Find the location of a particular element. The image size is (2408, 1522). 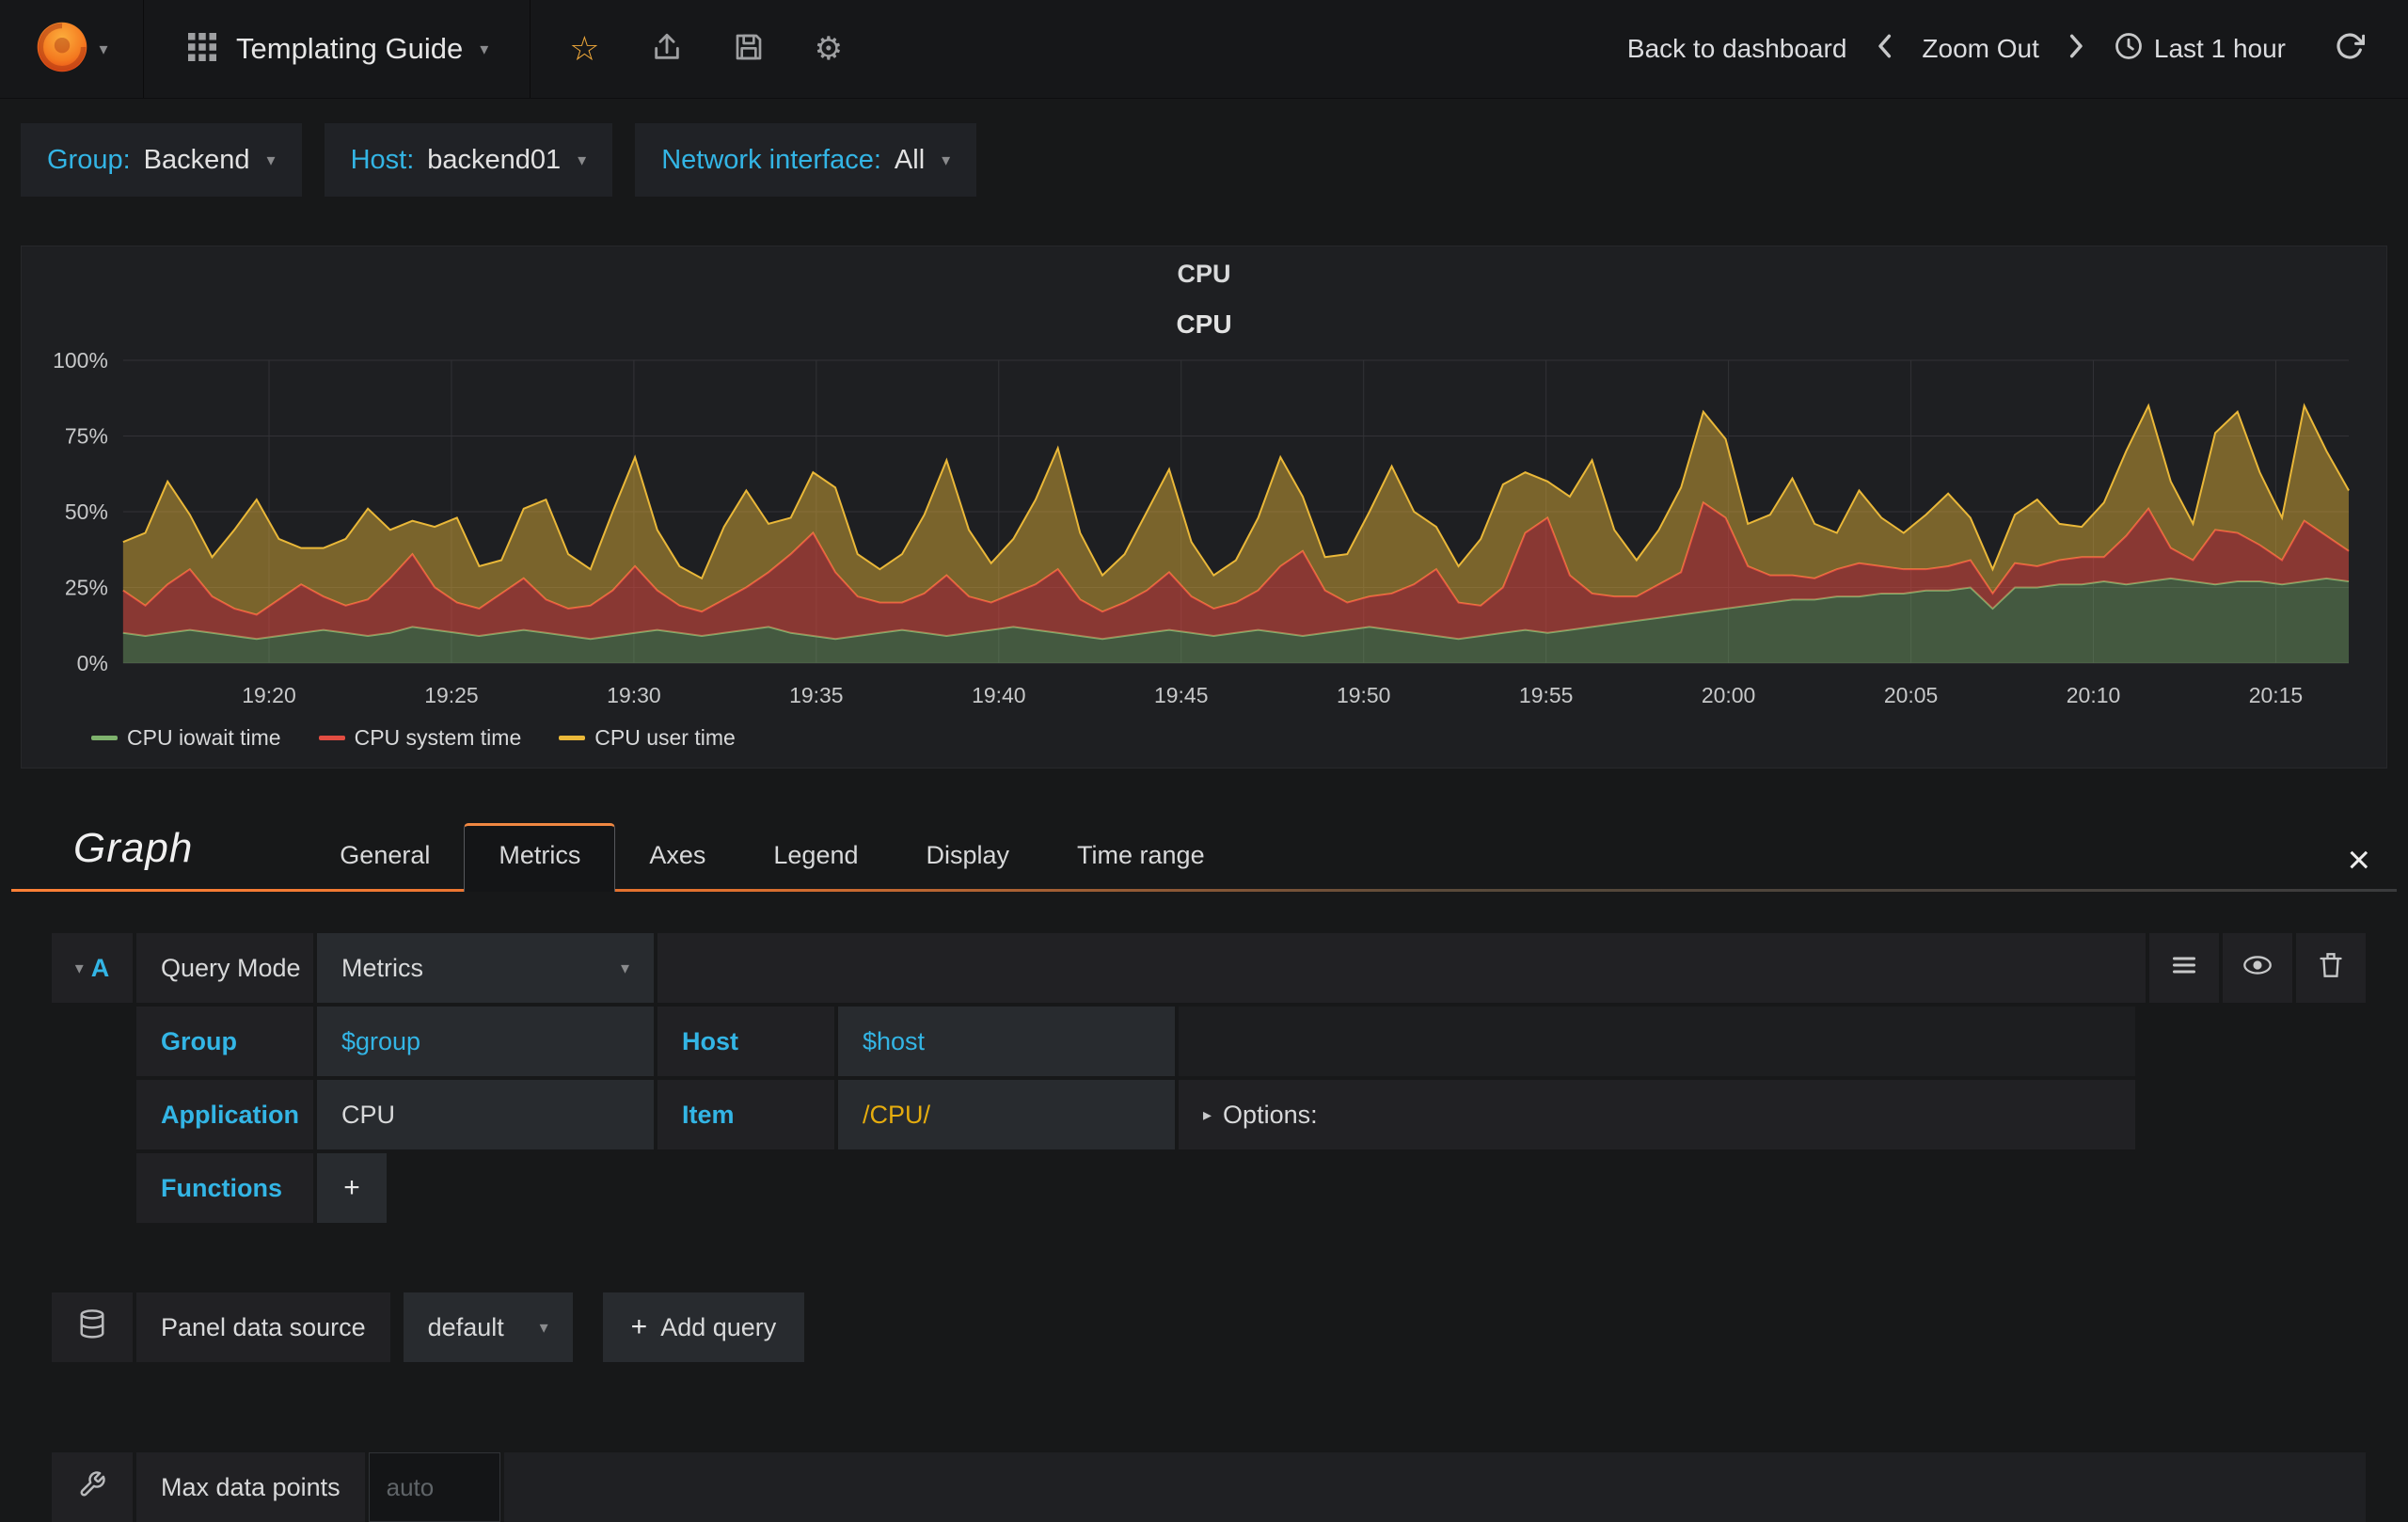

svg-text: 100% is located at coordinates (81, 360).